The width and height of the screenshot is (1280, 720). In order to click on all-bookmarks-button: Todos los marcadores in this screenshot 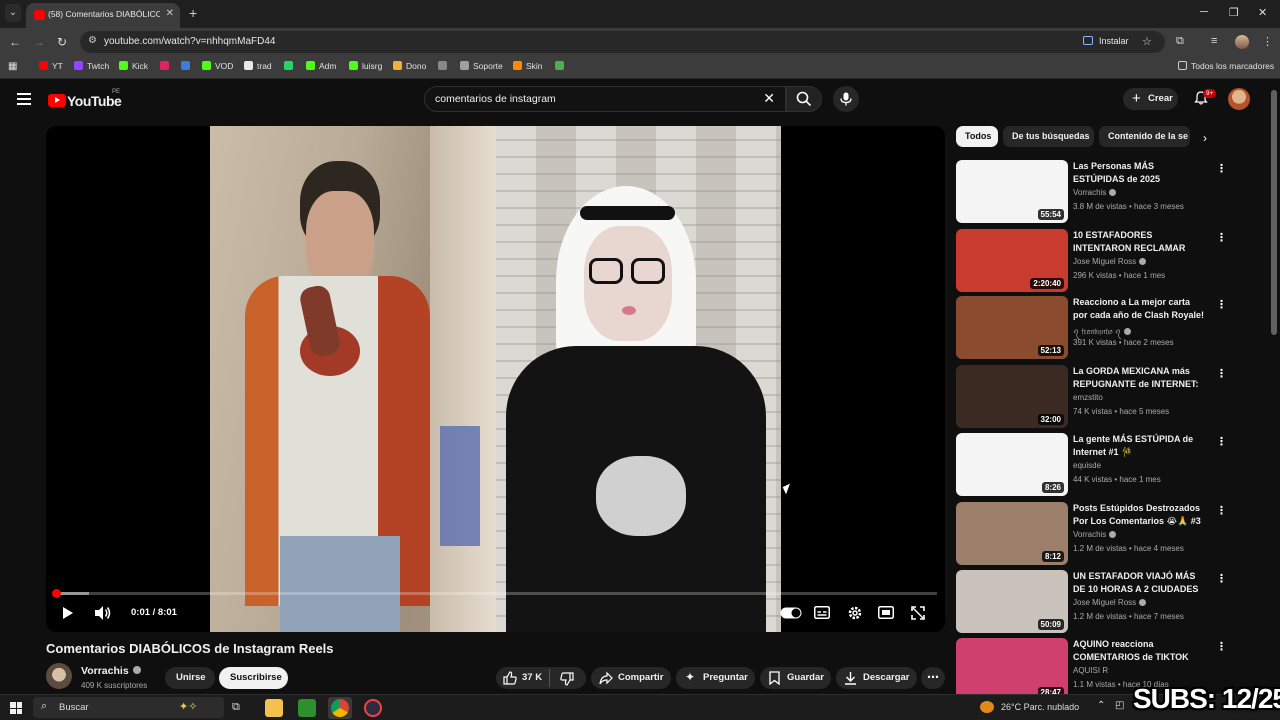, I will do `click(1226, 66)`.